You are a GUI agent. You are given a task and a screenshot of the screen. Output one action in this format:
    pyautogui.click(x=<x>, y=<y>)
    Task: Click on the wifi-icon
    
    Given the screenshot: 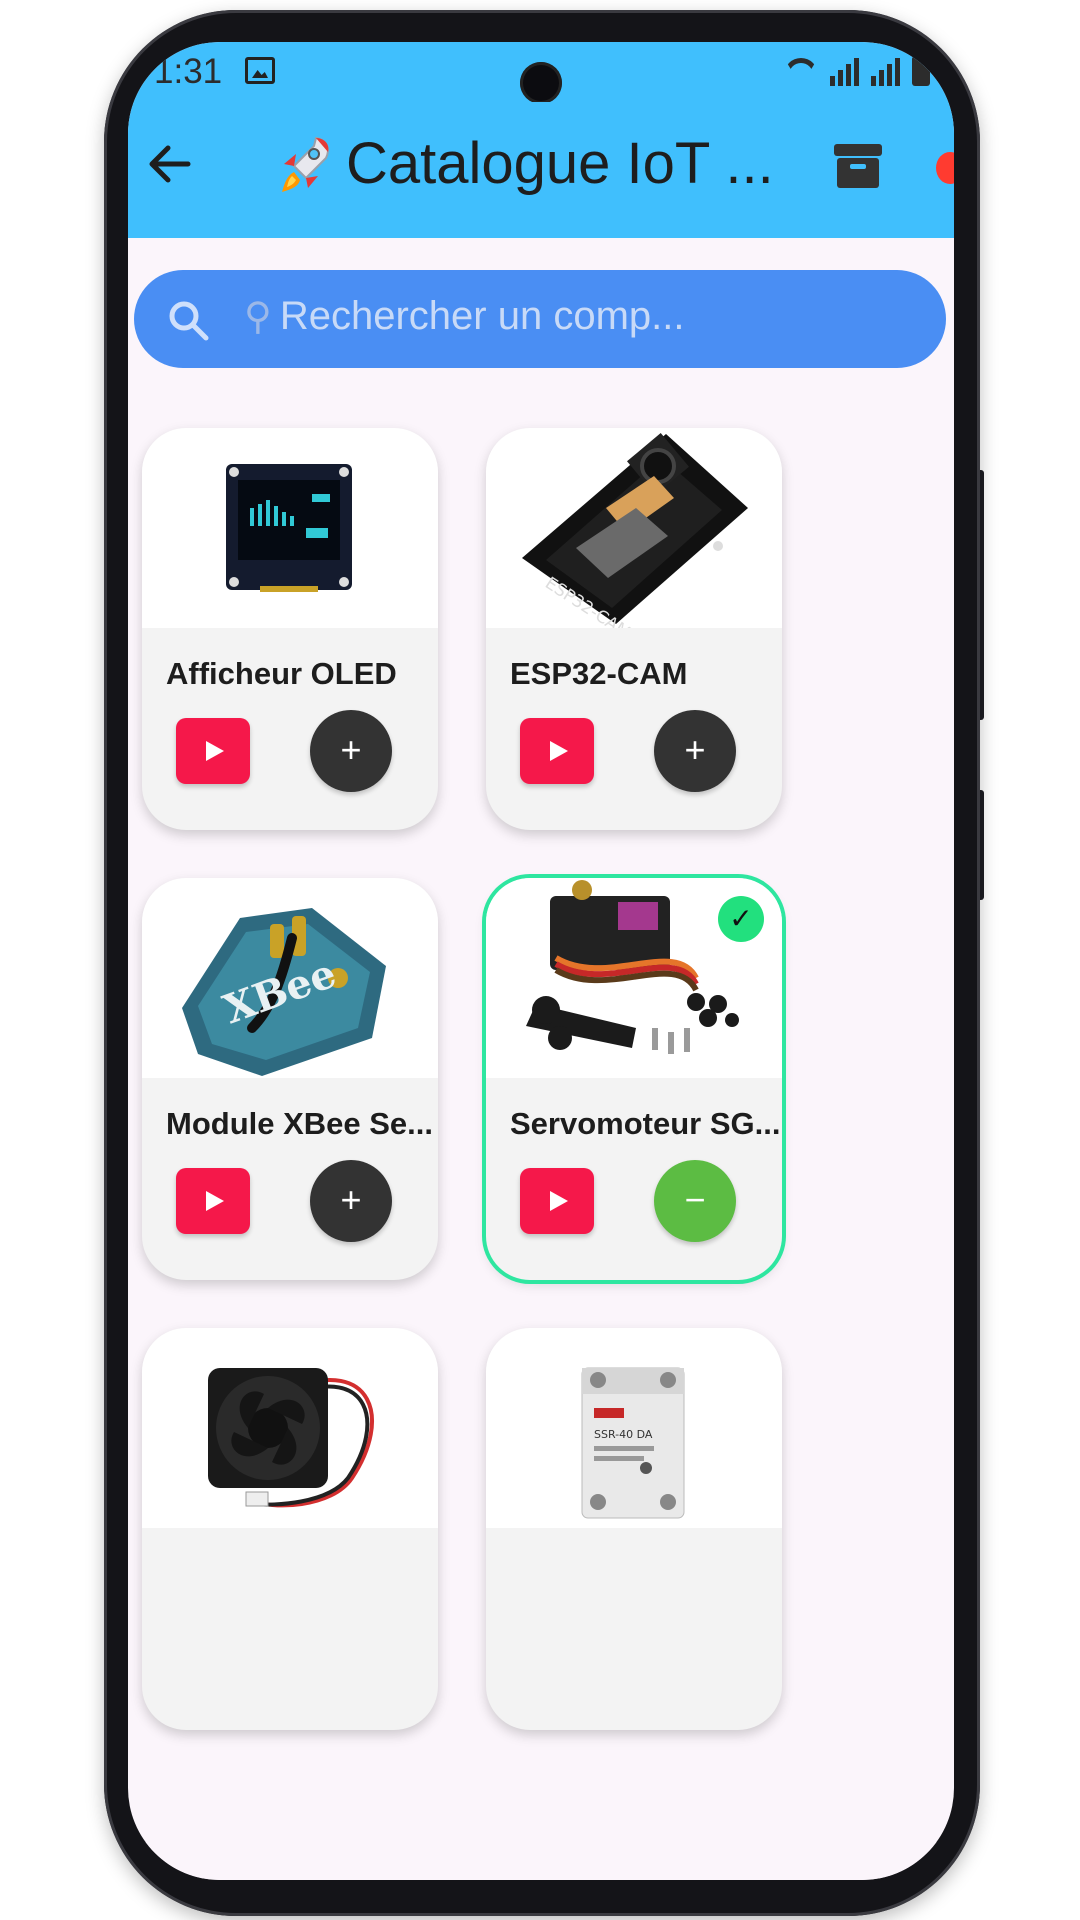 What is the action you would take?
    pyautogui.click(x=801, y=72)
    